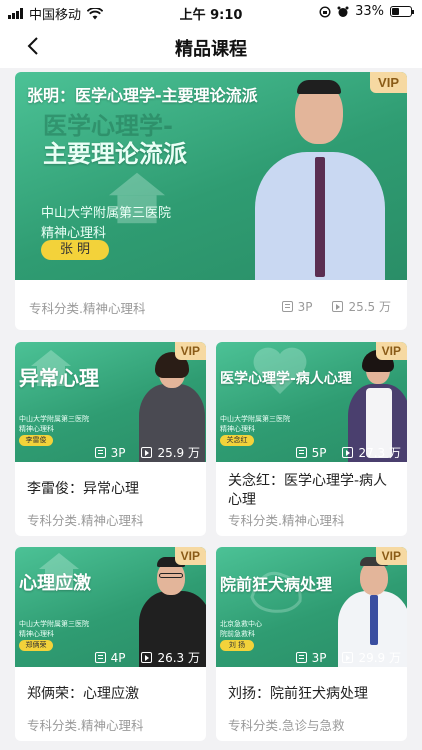  What do you see at coordinates (237, 645) in the screenshot?
I see `doctor-tag: 刘 扬` at bounding box center [237, 645].